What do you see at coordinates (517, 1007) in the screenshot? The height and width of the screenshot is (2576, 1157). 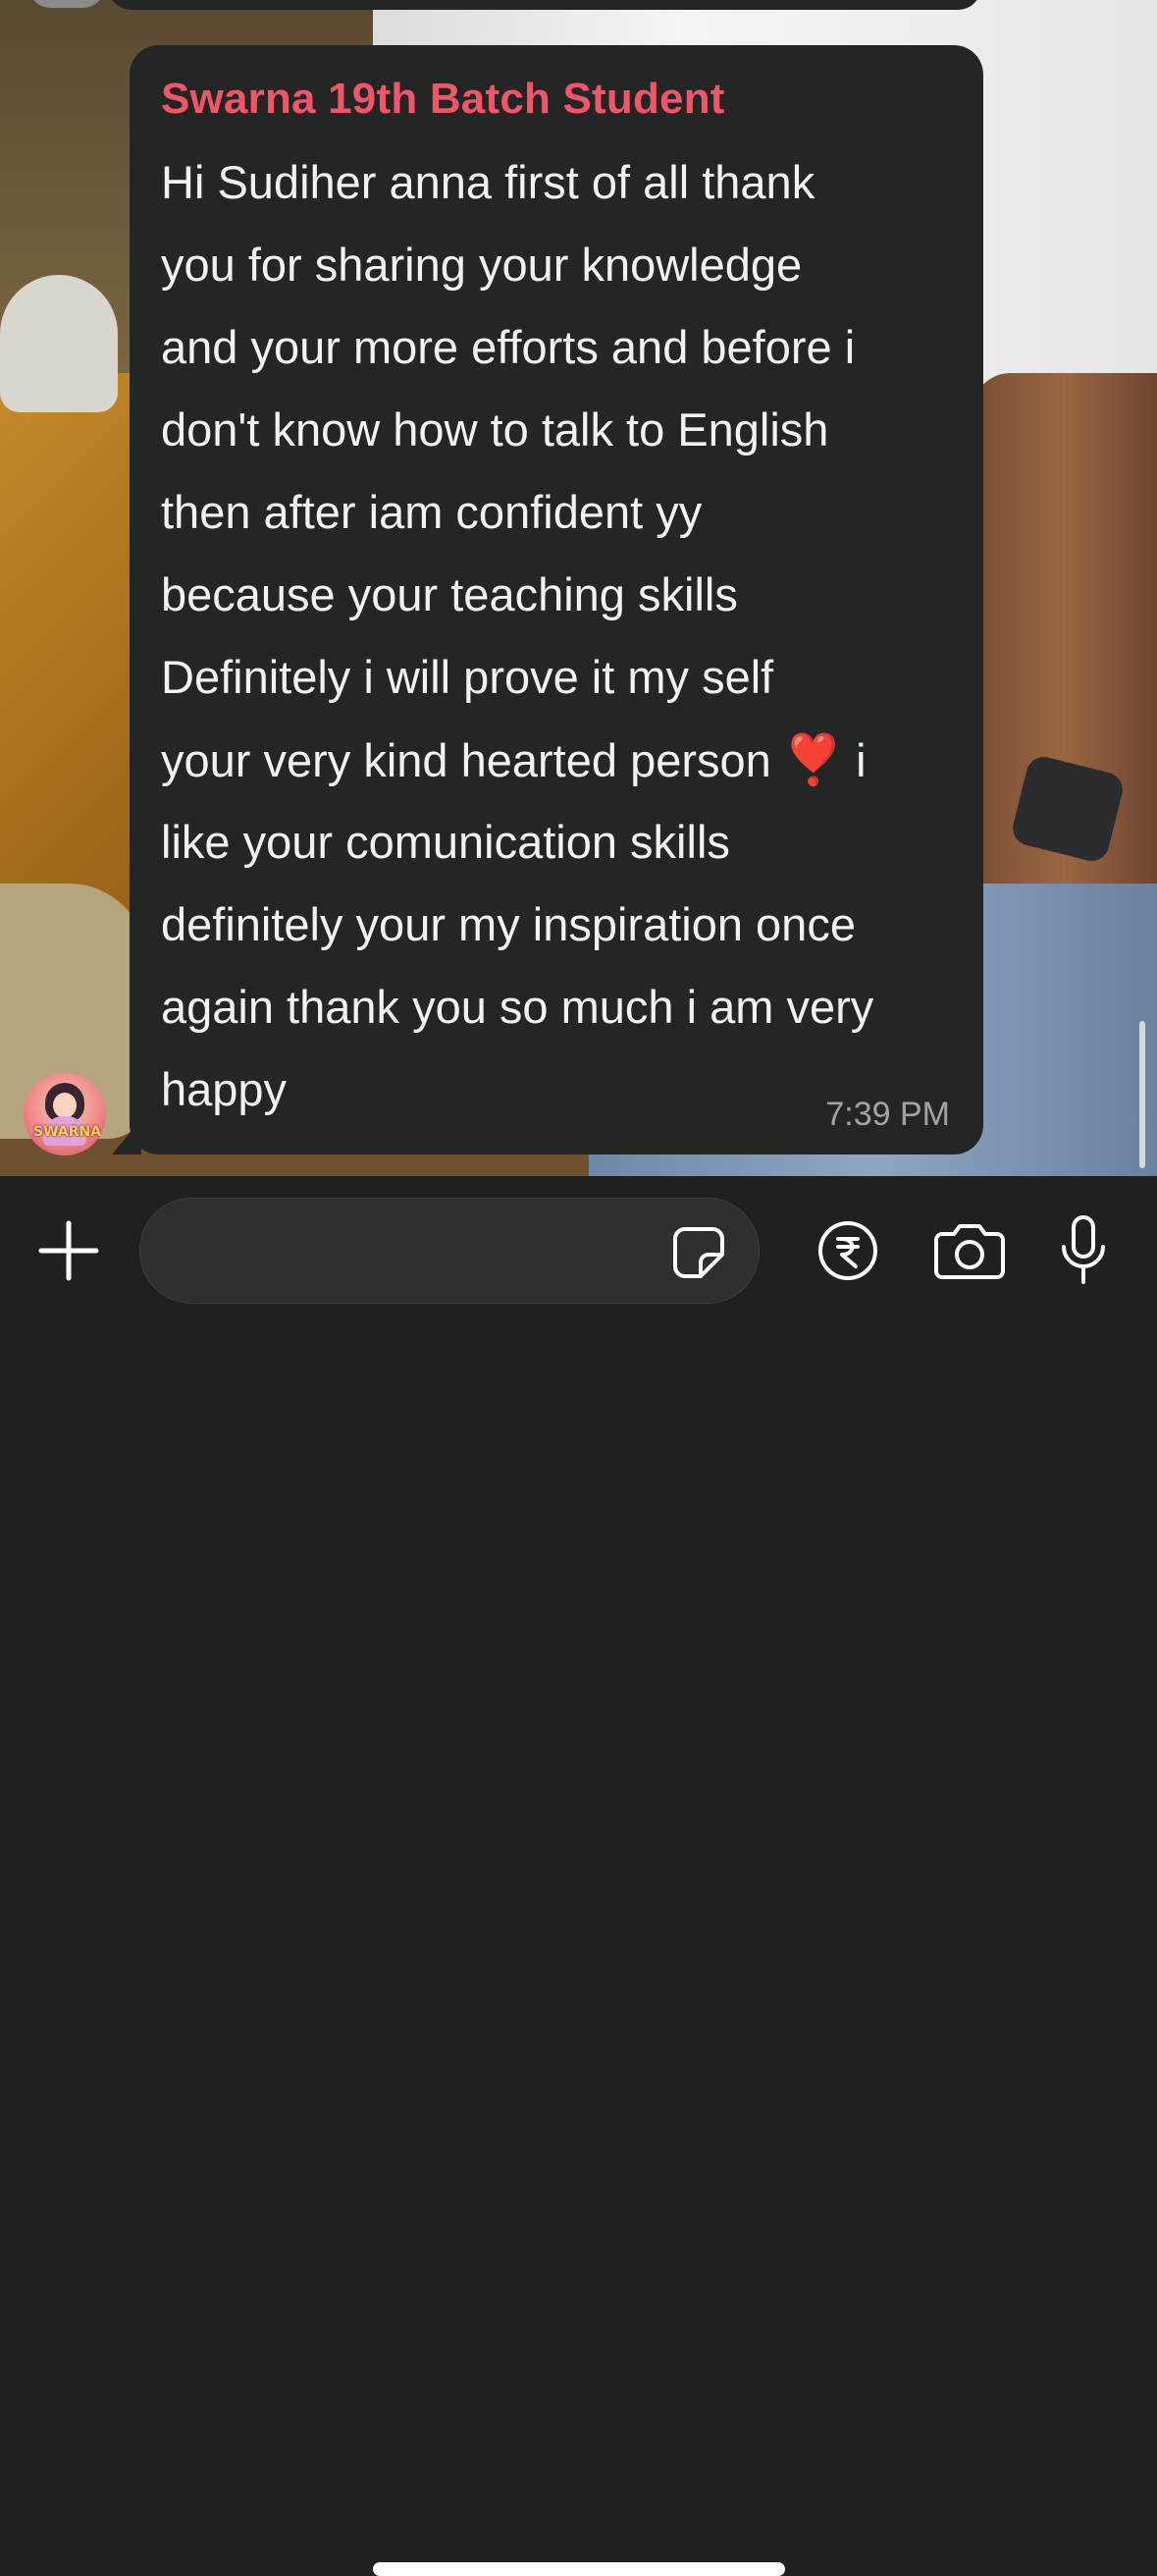 I see `message-line: again thank you so much i am very` at bounding box center [517, 1007].